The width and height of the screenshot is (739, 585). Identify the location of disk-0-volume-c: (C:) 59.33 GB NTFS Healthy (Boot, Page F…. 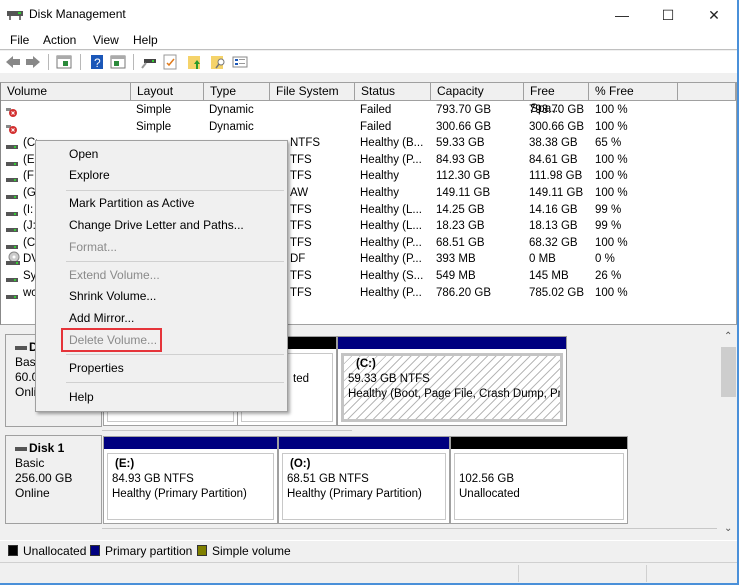
(452, 381).